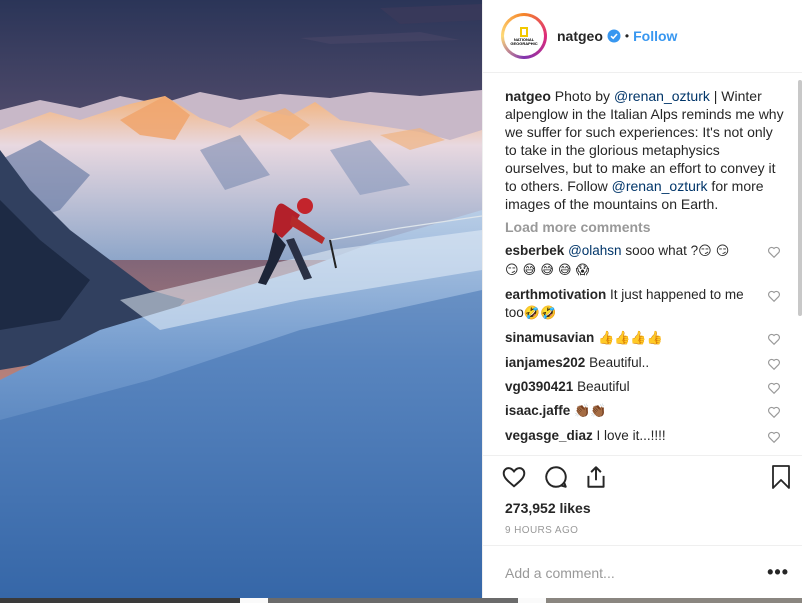  Describe the element at coordinates (514, 477) in the screenshot. I see `heart-icon` at that location.